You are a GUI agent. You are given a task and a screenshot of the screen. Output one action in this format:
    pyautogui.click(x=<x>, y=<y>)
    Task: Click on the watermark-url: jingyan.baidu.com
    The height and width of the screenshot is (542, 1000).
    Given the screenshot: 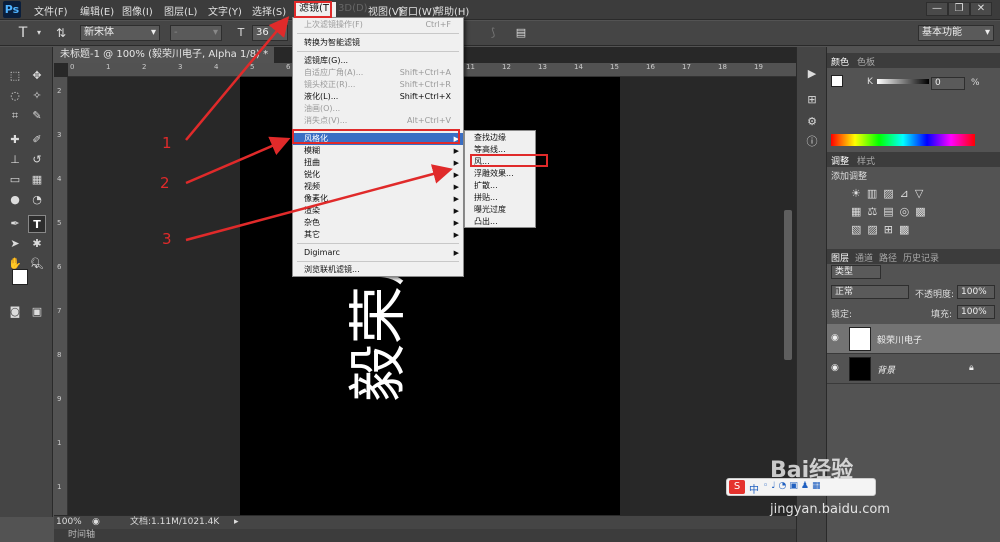 What is the action you would take?
    pyautogui.click(x=830, y=509)
    